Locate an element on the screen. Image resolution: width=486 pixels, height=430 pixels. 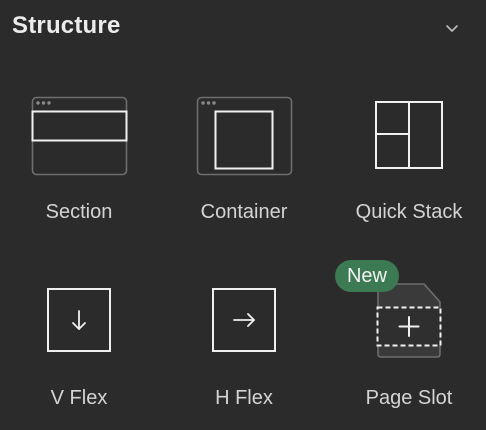
v-flex-icon is located at coordinates (79, 331).